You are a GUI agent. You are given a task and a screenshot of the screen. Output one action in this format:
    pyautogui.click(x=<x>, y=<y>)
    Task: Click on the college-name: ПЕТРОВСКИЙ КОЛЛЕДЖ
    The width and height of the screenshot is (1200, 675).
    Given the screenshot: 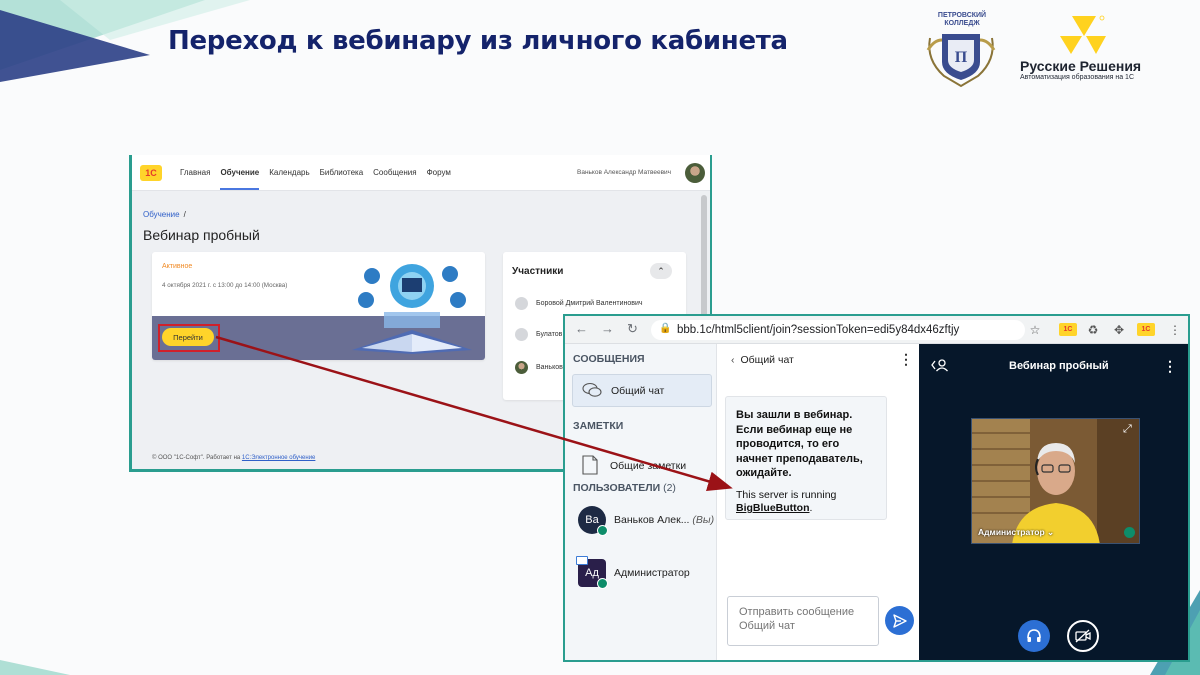 What is the action you would take?
    pyautogui.click(x=962, y=20)
    